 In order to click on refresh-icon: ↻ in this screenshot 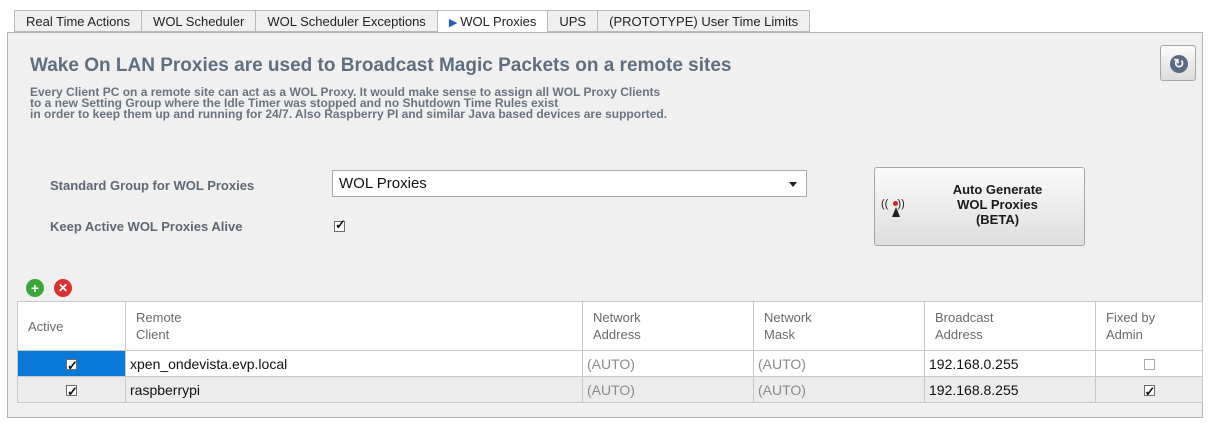, I will do `click(1179, 64)`.